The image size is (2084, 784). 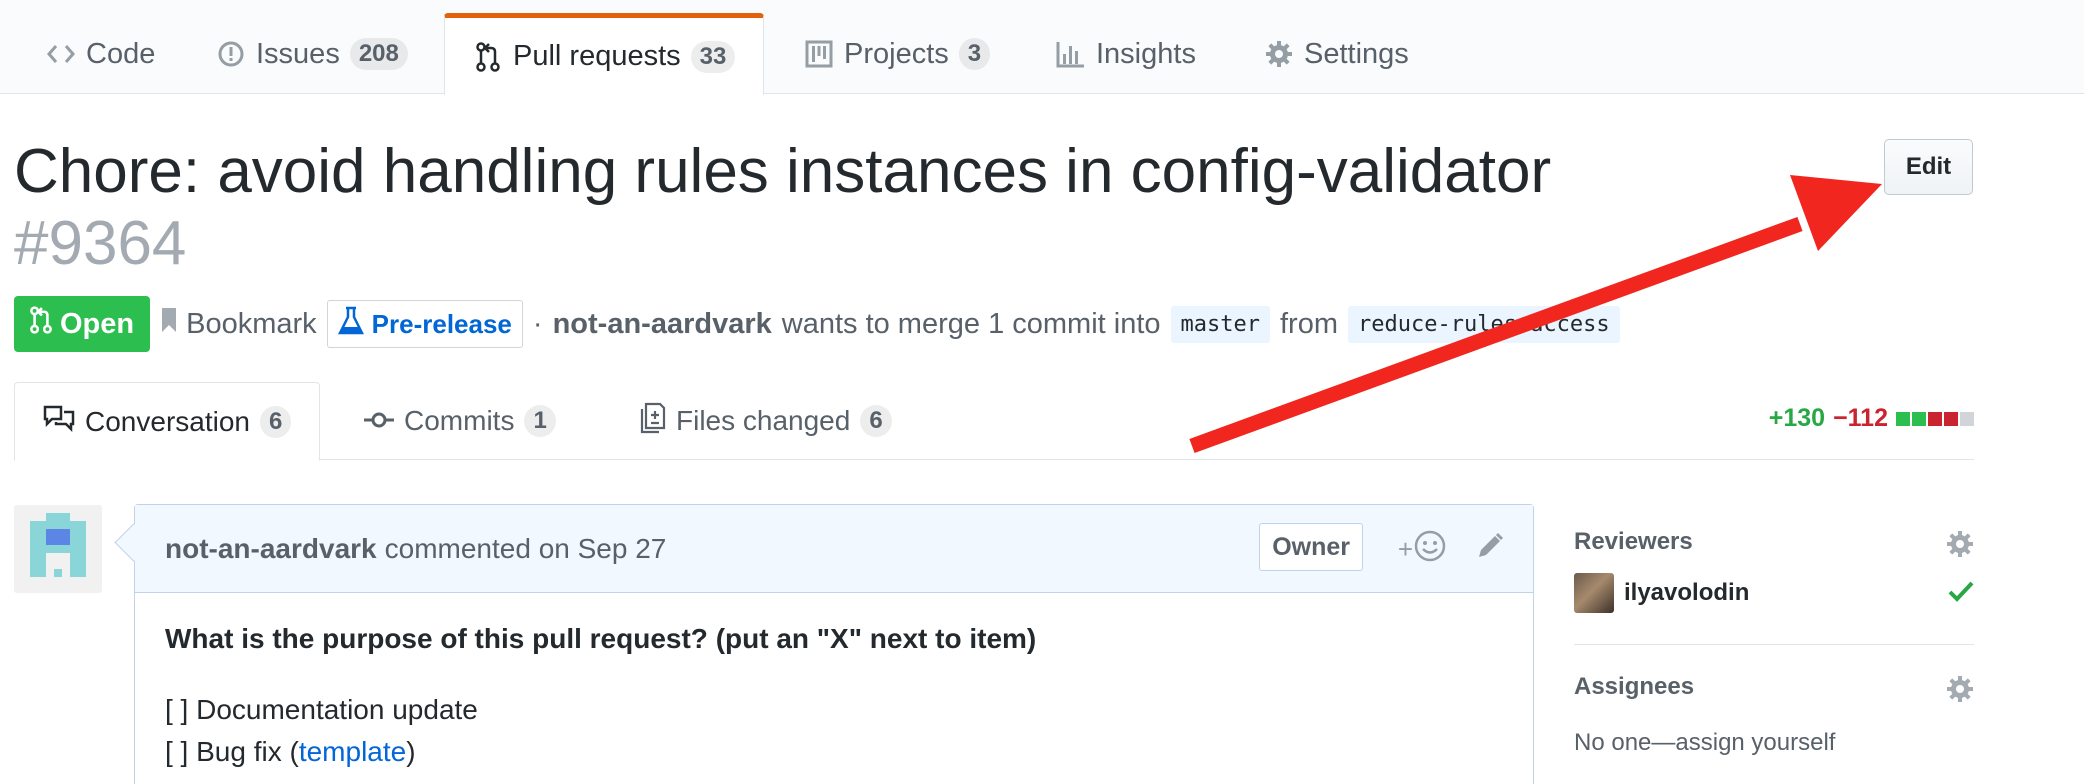 What do you see at coordinates (251, 323) in the screenshot?
I see `bookmark-label: Bookmark` at bounding box center [251, 323].